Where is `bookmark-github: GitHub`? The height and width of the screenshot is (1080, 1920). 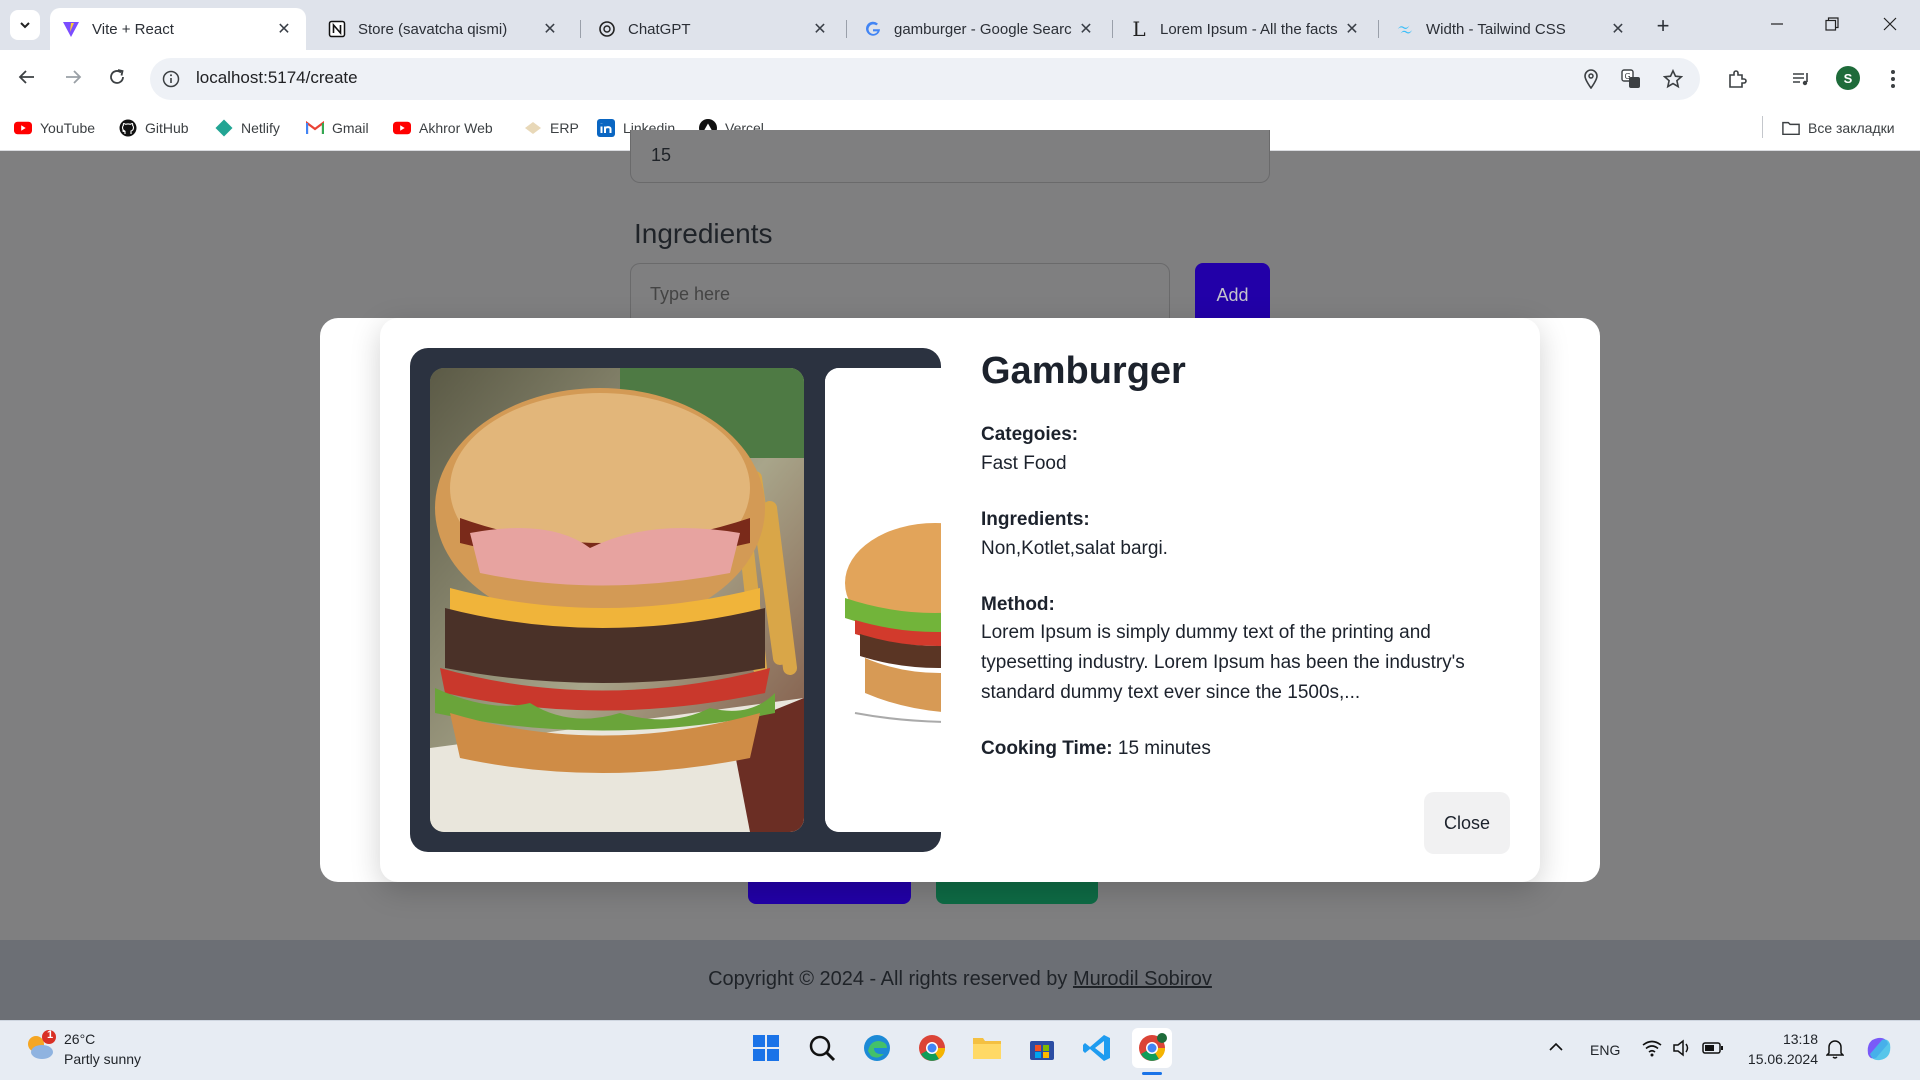 bookmark-github: GitHub is located at coordinates (154, 128).